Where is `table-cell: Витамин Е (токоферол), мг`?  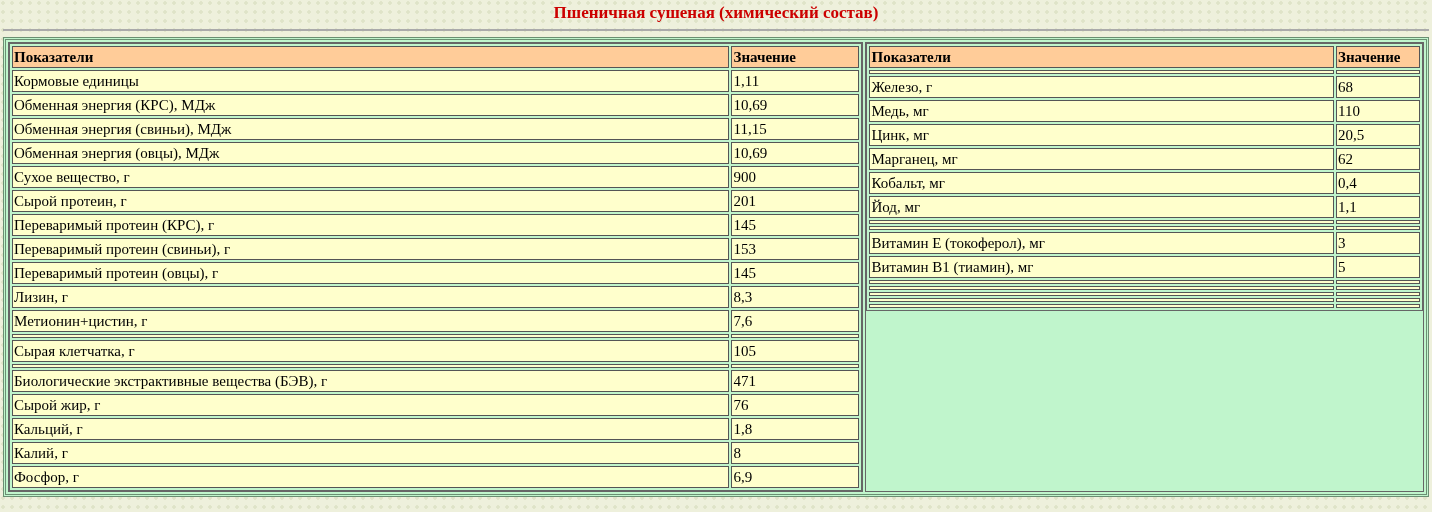 table-cell: Витамин Е (токоферол), мг is located at coordinates (1101, 243).